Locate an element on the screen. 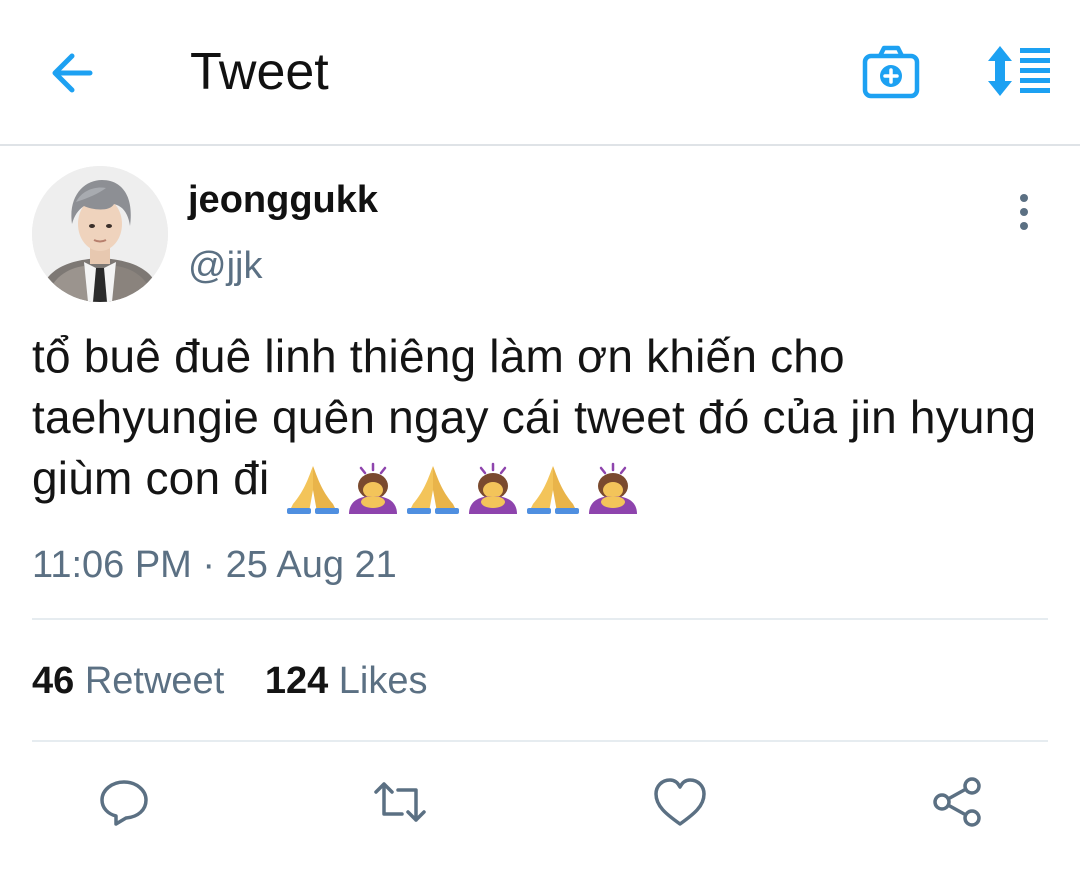 This screenshot has height=892, width=1080. heart-icon is located at coordinates (680, 802).